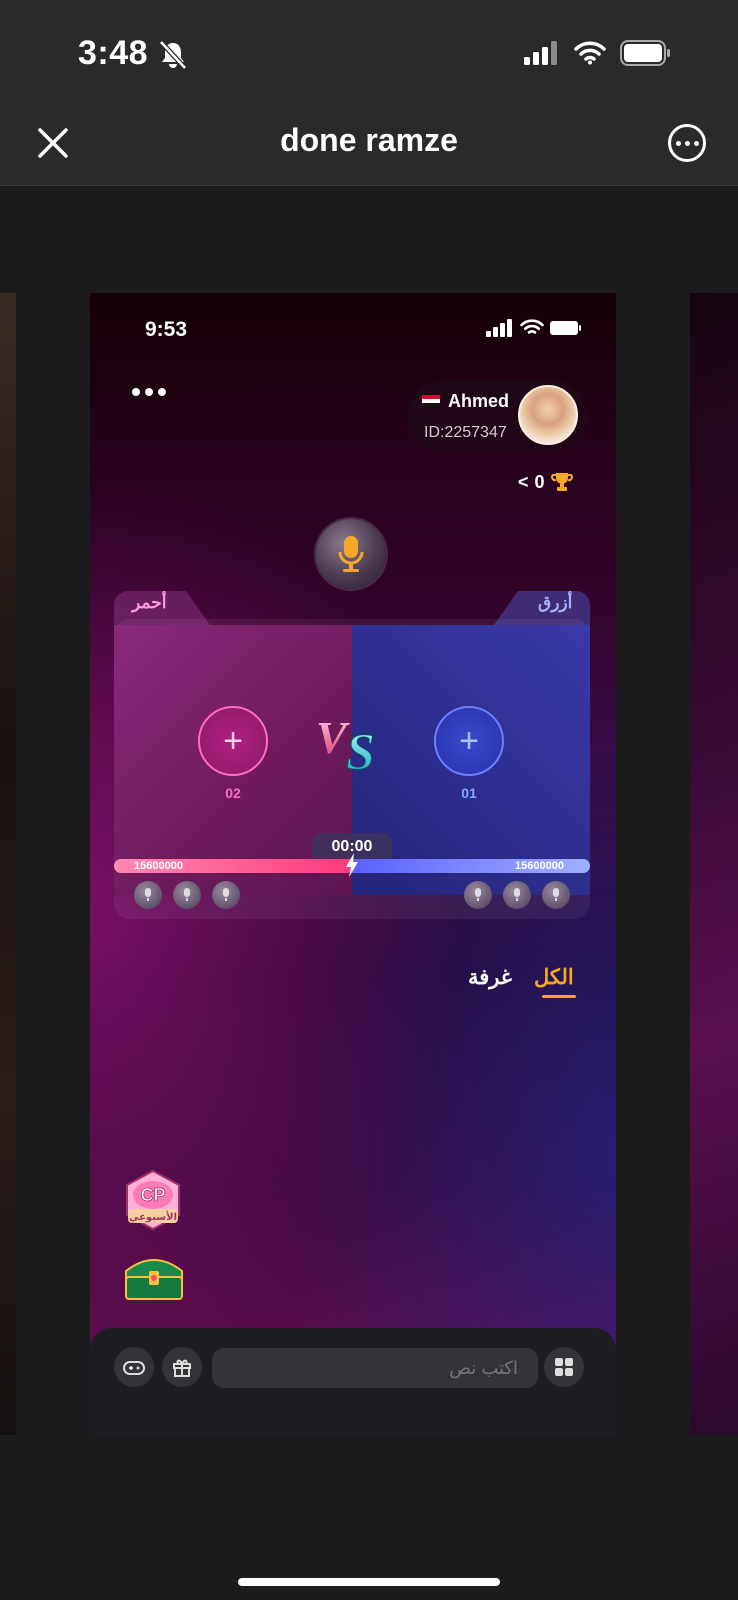 This screenshot has height=1600, width=738. What do you see at coordinates (465, 432) in the screenshot?
I see `host-id: ID:2257347` at bounding box center [465, 432].